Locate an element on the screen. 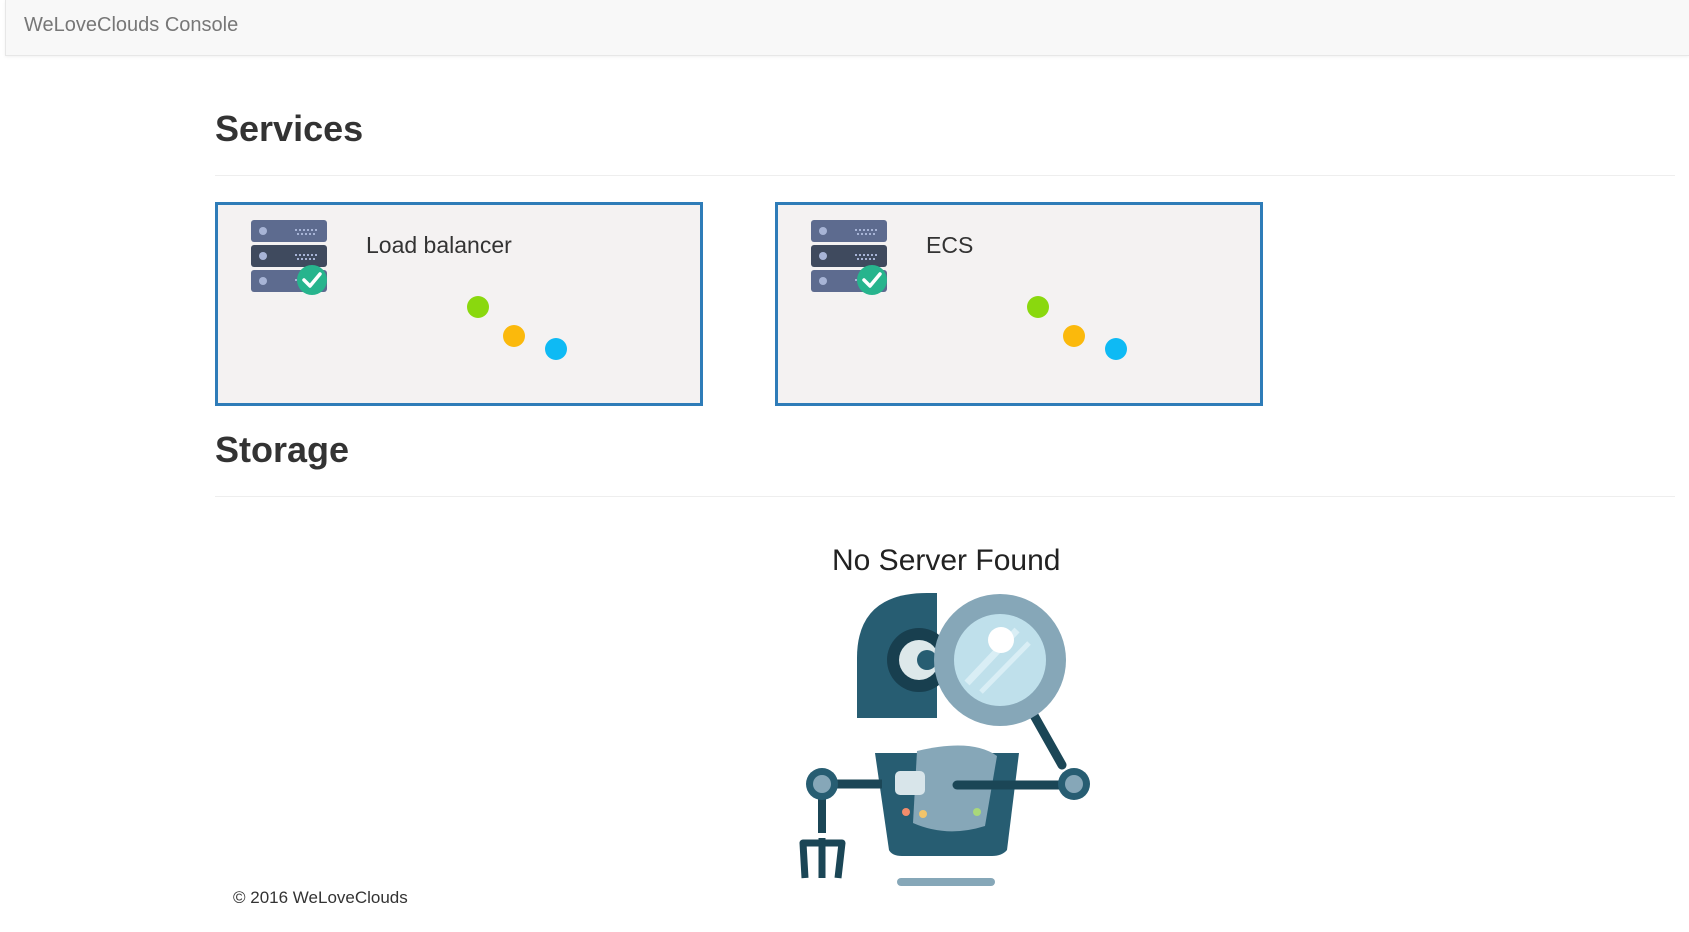 Image resolution: width=1689 pixels, height=932 pixels. service-card-ecs: ECS is located at coordinates (1019, 304).